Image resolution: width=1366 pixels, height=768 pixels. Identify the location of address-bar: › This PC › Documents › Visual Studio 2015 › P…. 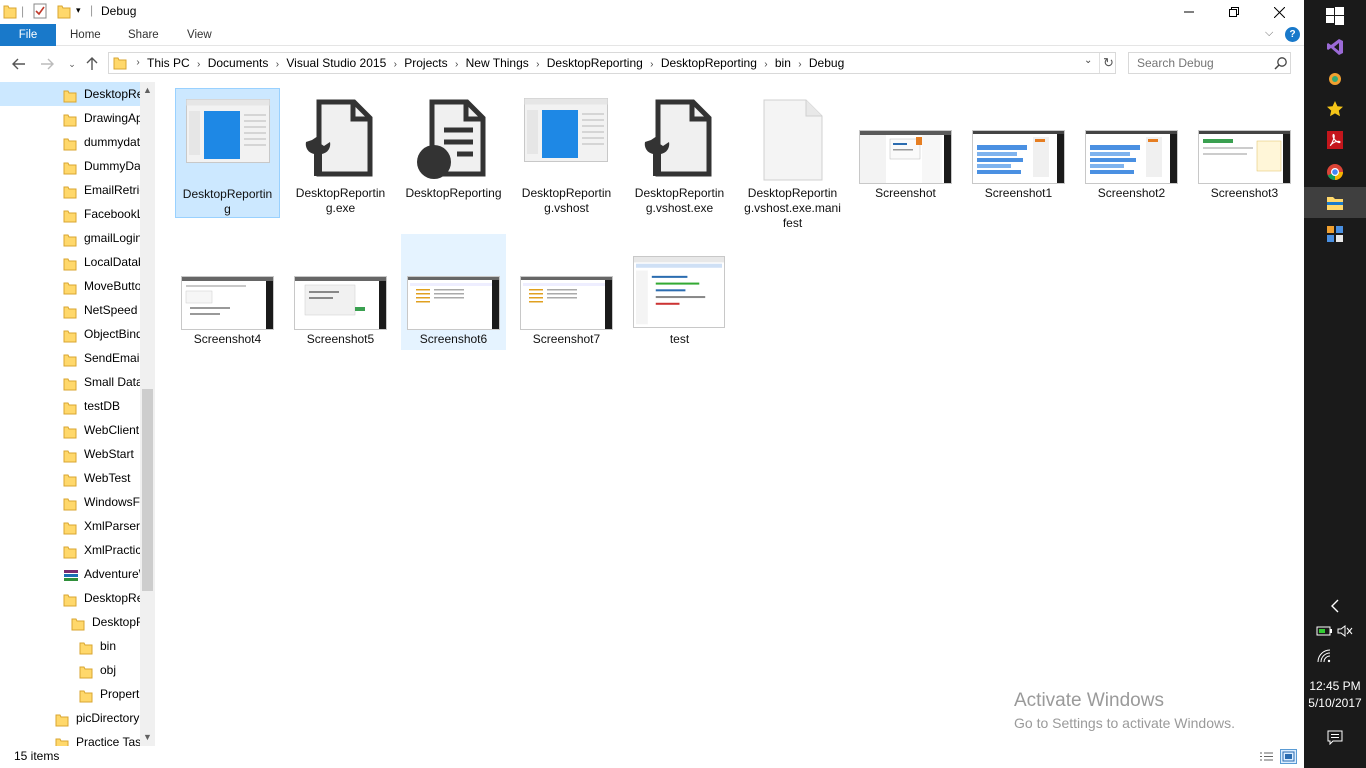
(612, 63).